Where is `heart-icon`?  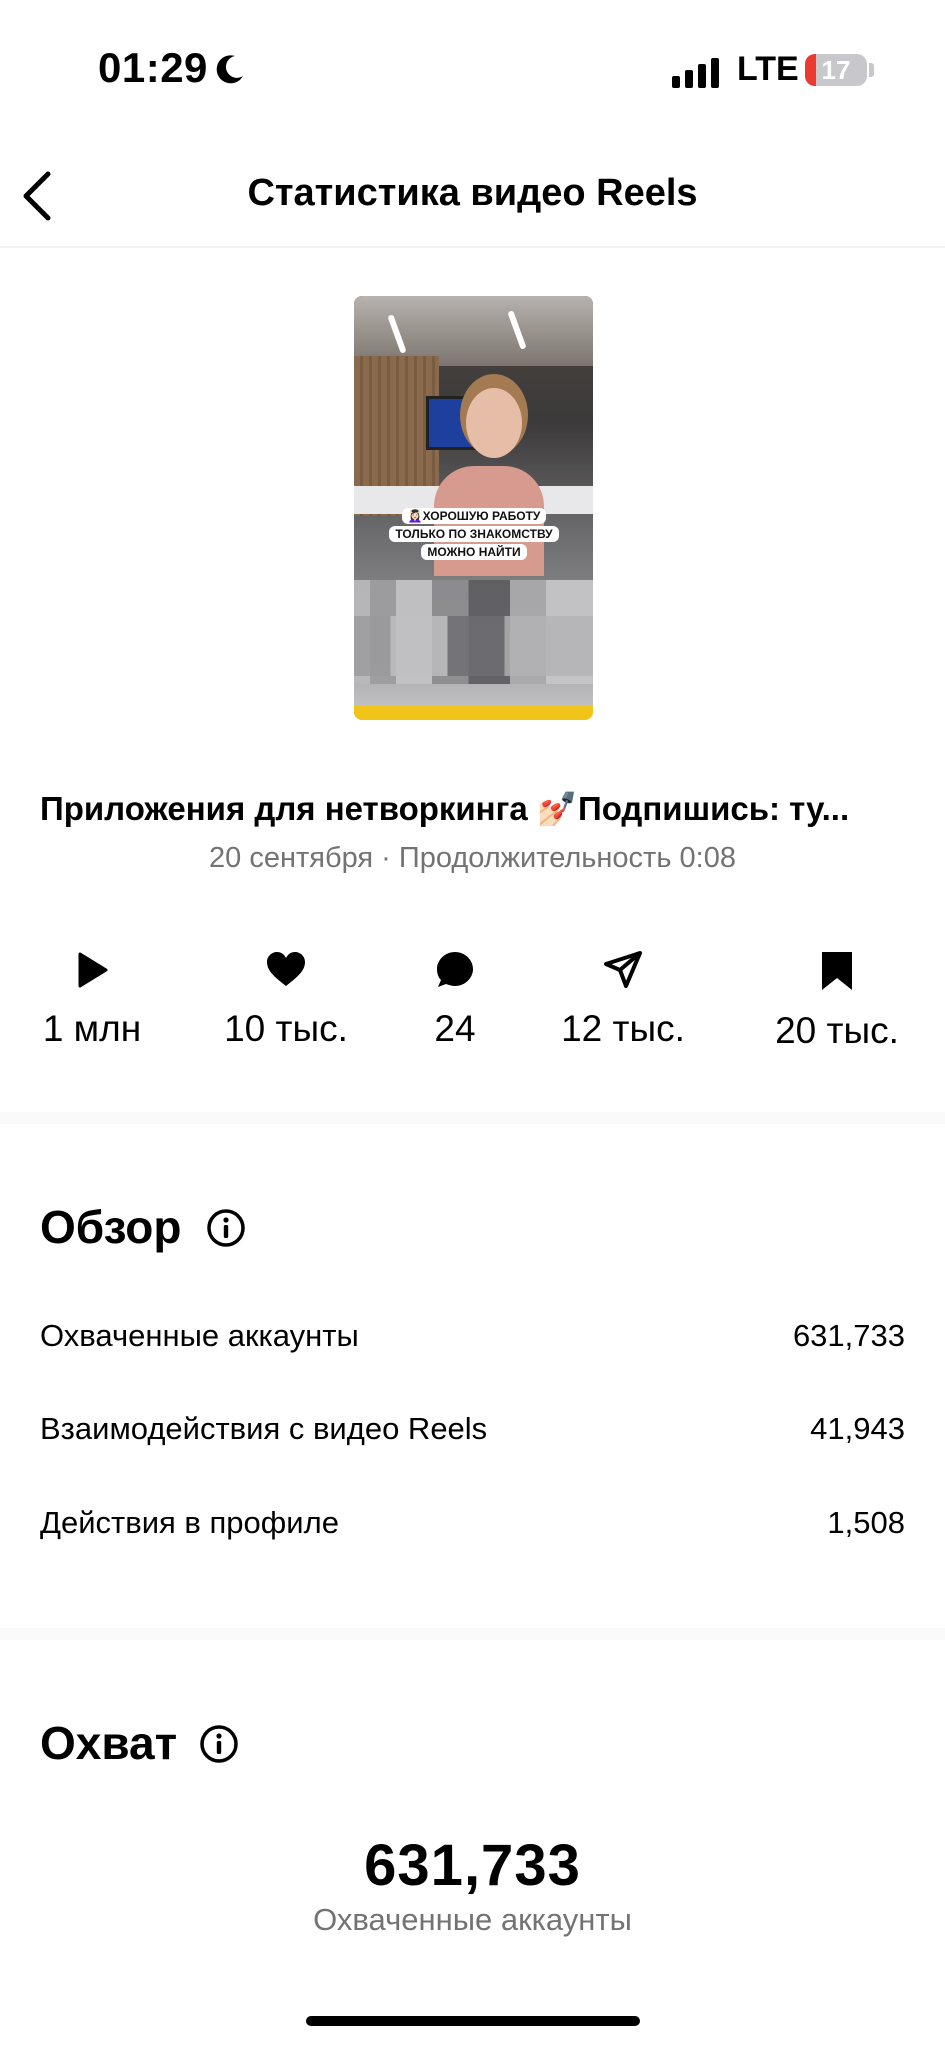 heart-icon is located at coordinates (286, 969).